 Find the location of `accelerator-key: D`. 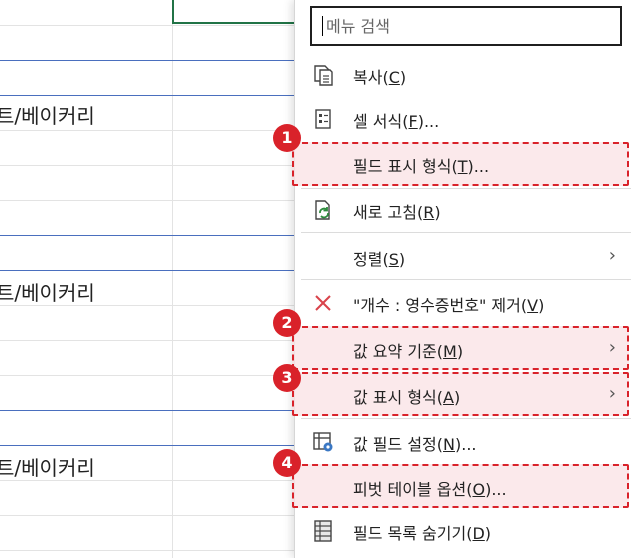

accelerator-key: D is located at coordinates (478, 533).